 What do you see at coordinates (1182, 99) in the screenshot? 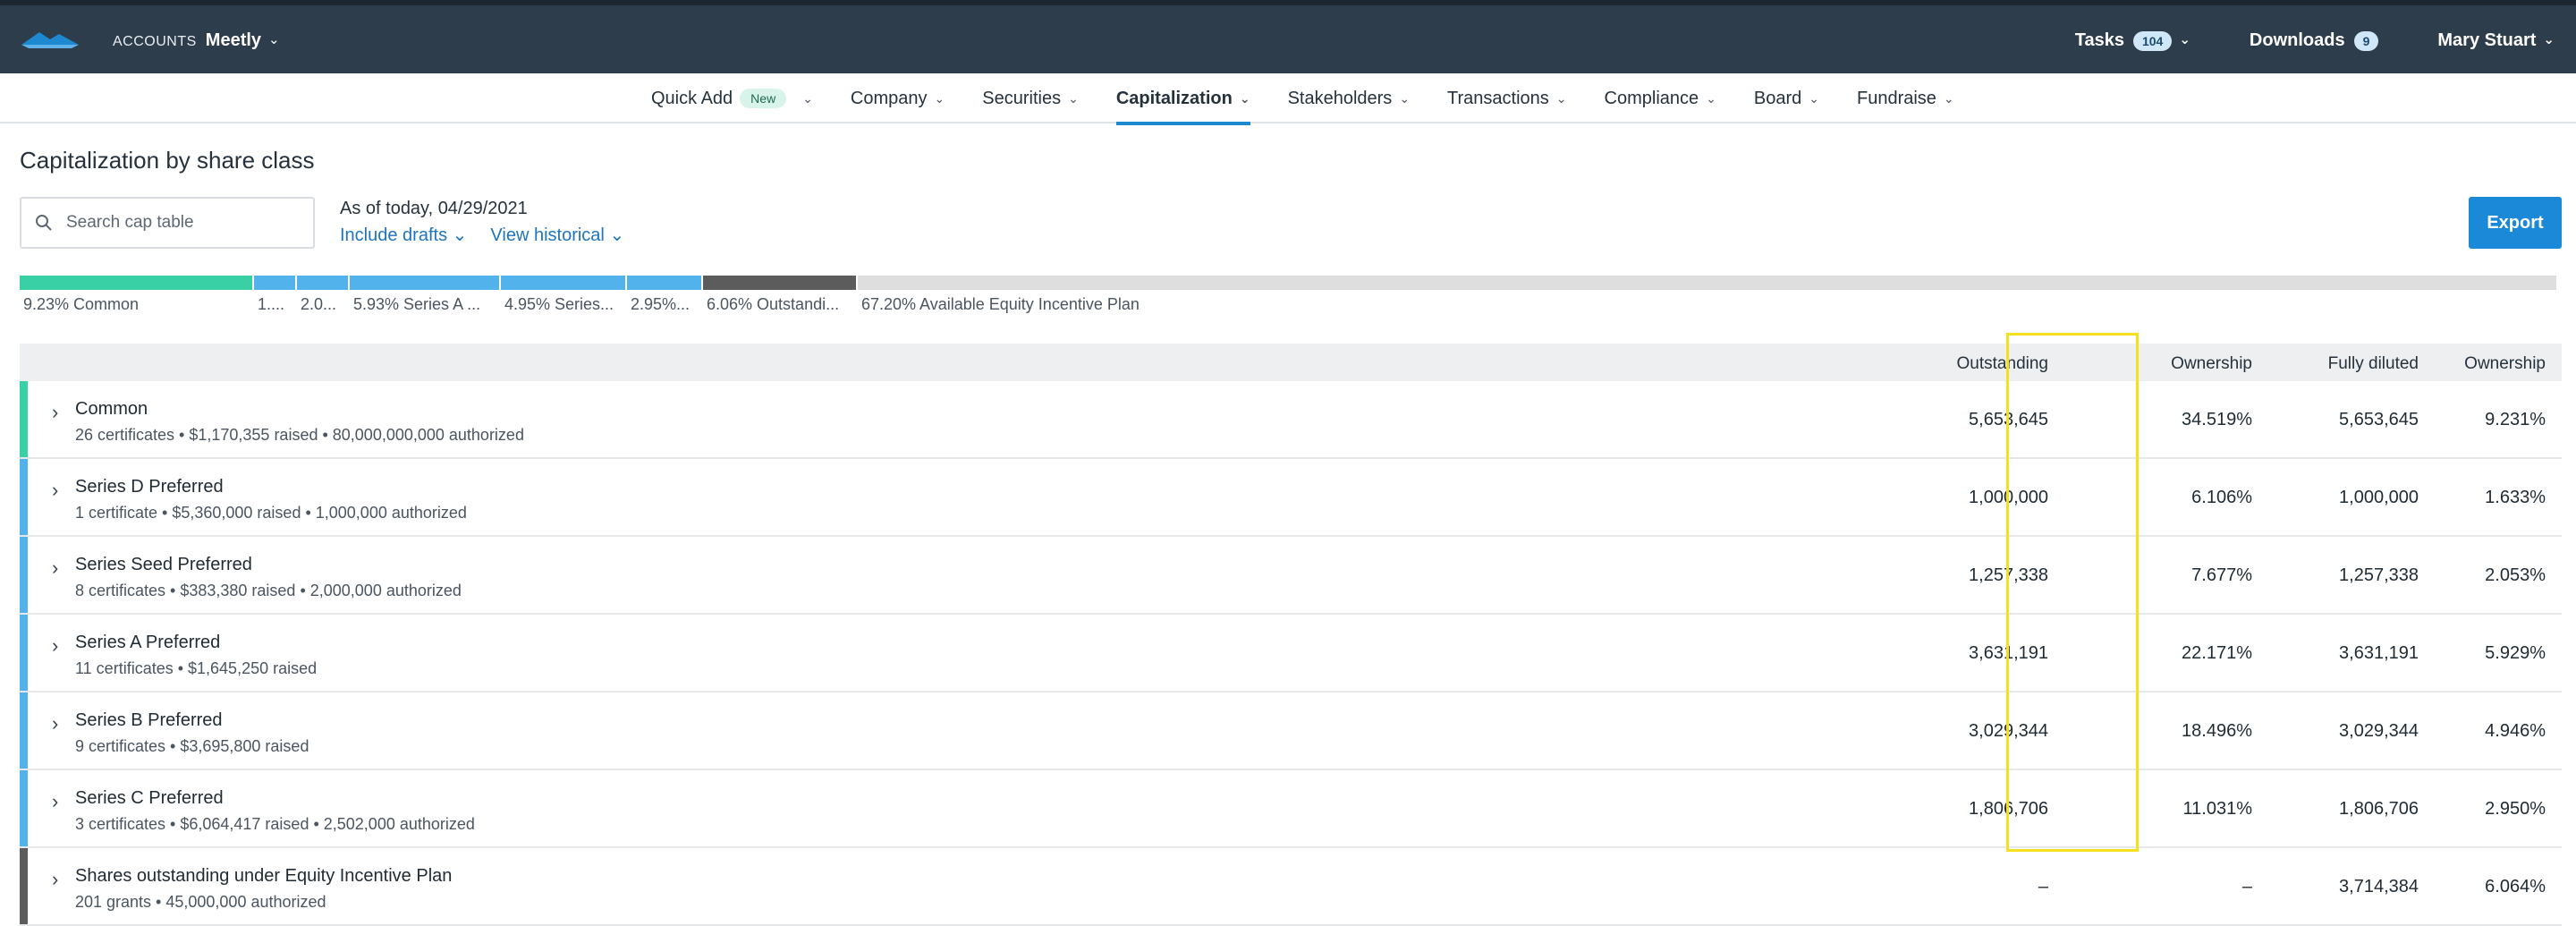
I see `nav-capitalization: Capitalization ⌄` at bounding box center [1182, 99].